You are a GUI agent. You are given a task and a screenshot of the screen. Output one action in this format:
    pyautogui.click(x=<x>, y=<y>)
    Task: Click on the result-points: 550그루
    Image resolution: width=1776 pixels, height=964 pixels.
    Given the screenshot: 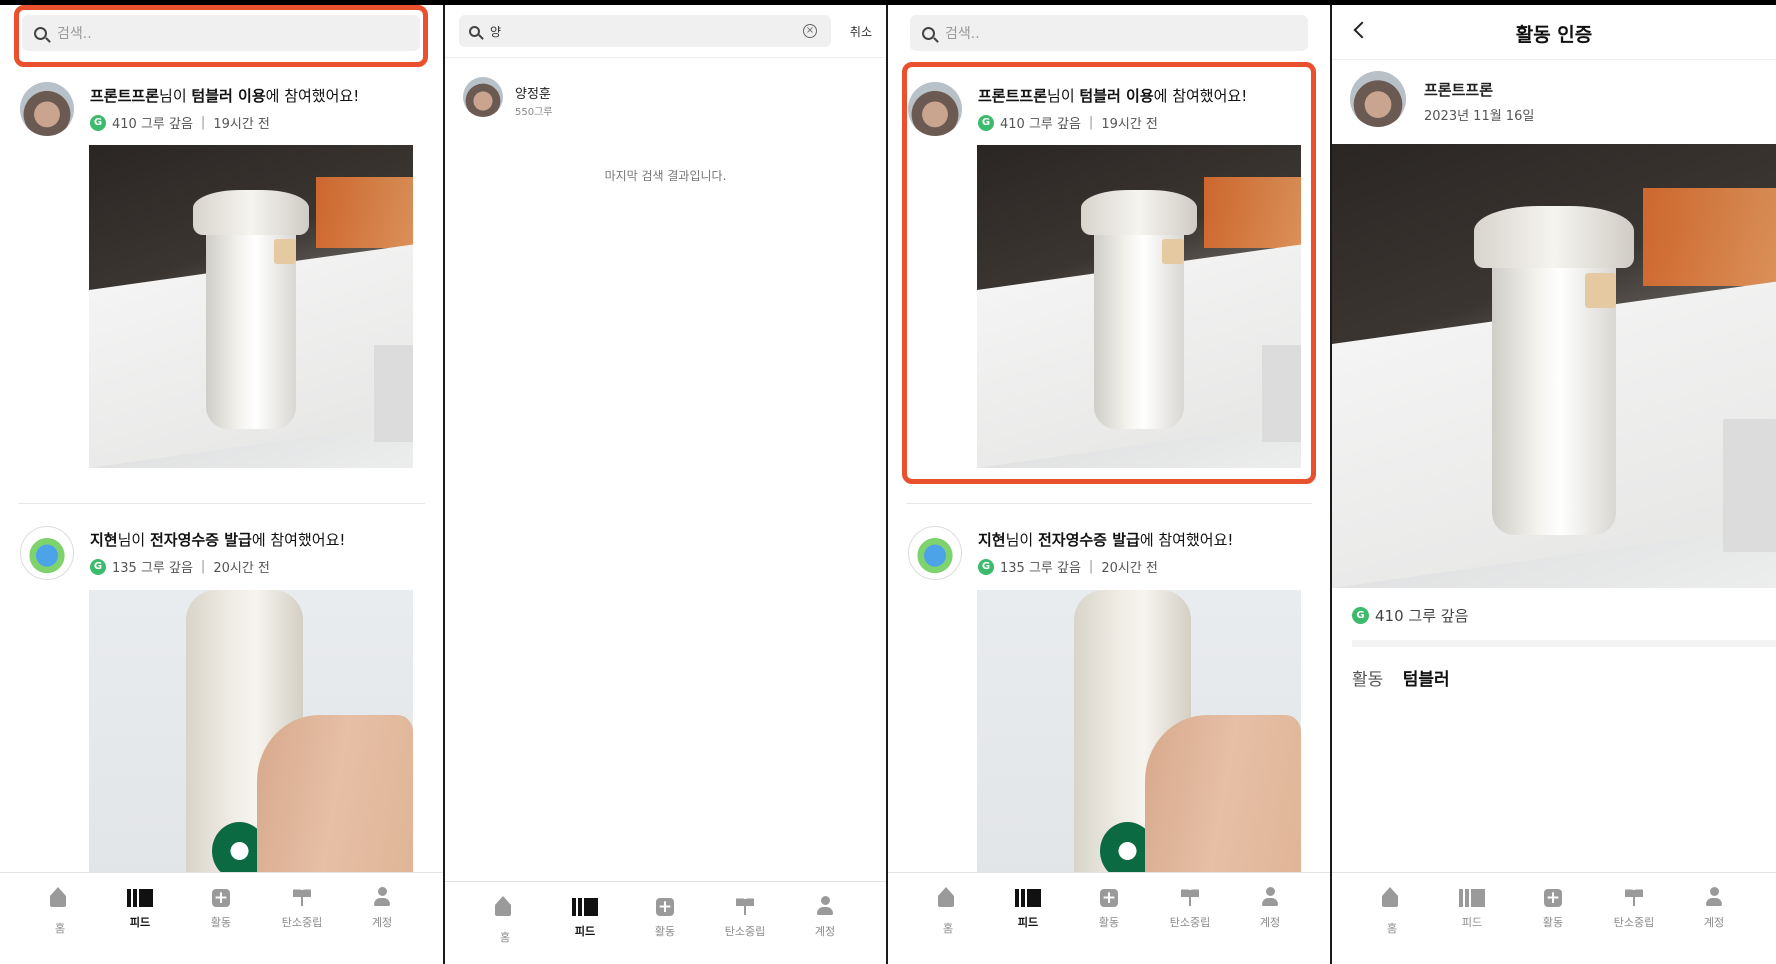 What is the action you would take?
    pyautogui.click(x=534, y=112)
    